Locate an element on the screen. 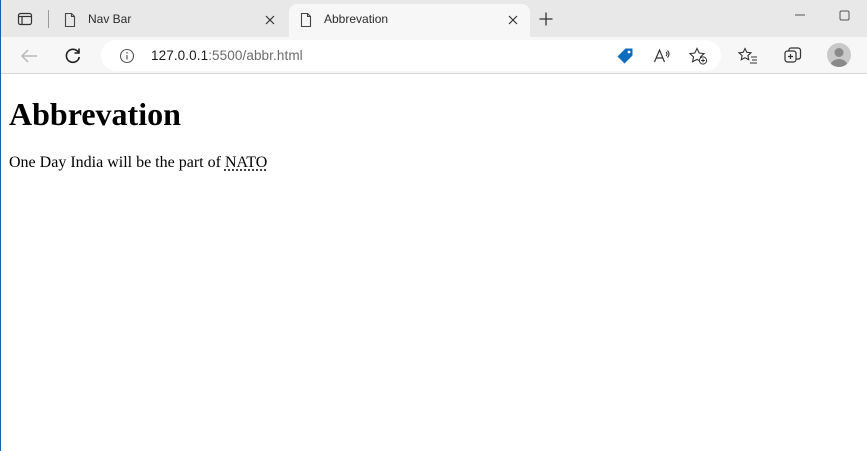  profile-button is located at coordinates (839, 55).